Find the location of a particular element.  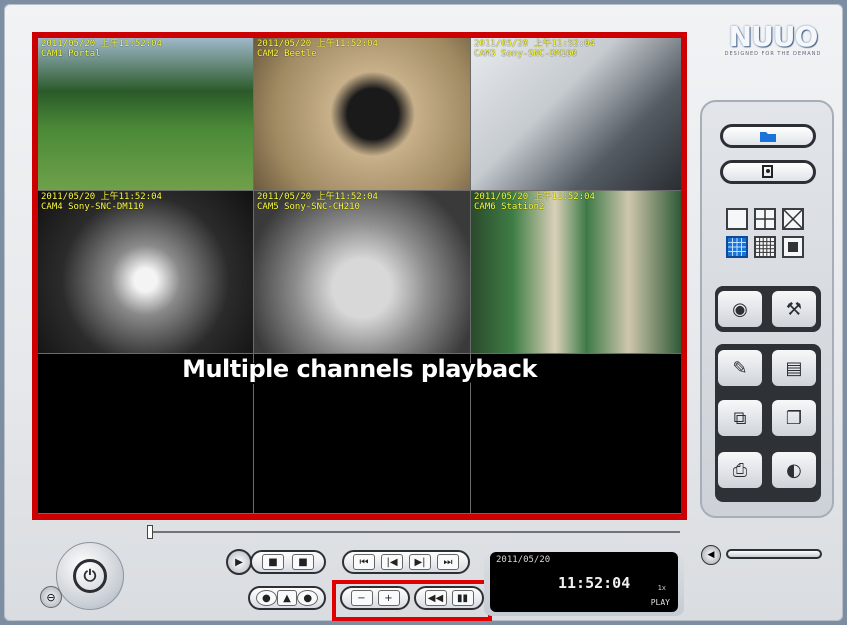

open-folder-button is located at coordinates (768, 136).